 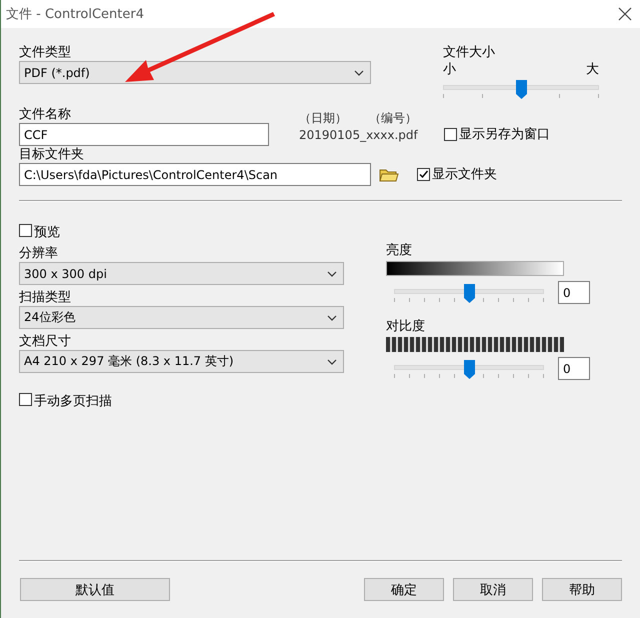 What do you see at coordinates (73, 401) in the screenshot?
I see `checkbox-label: 手动多页扫描` at bounding box center [73, 401].